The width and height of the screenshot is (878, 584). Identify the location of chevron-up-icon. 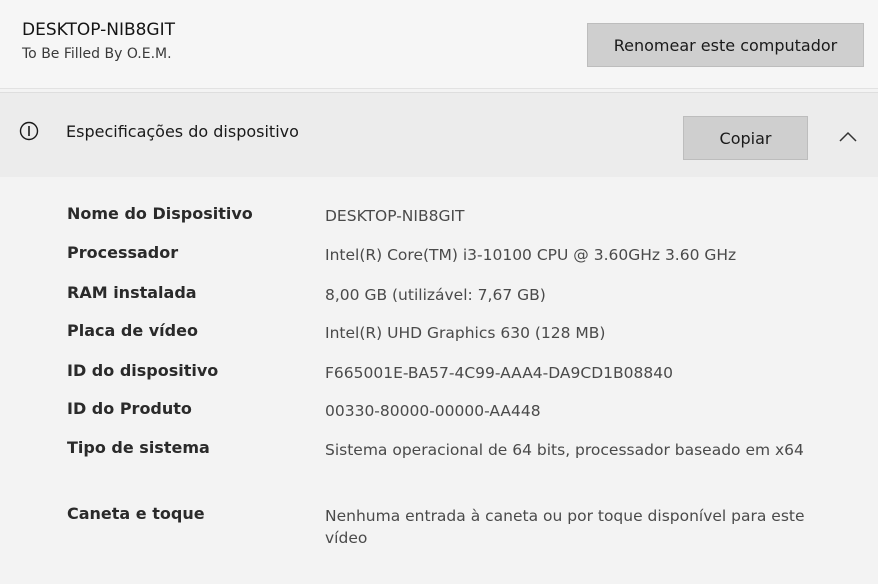
(848, 136).